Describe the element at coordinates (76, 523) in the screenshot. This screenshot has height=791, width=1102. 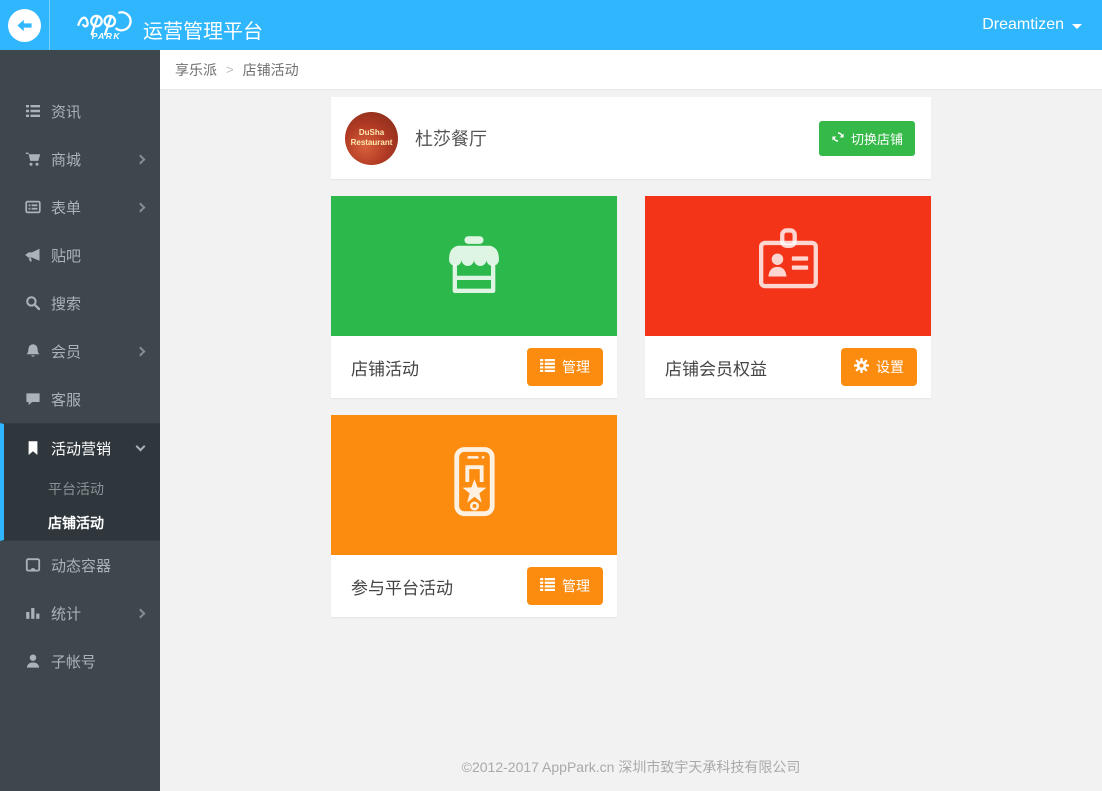
I see `sidebar-subitem-label: 店铺活动` at that location.